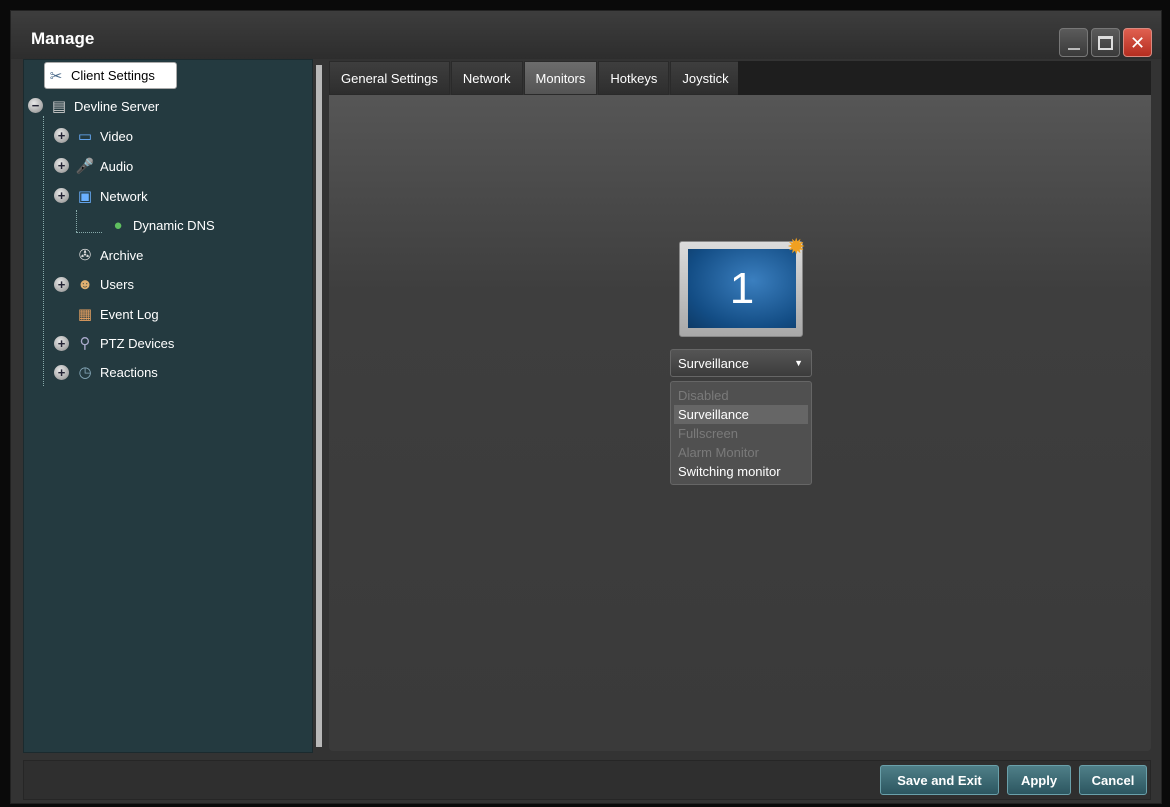 This screenshot has width=1170, height=807. What do you see at coordinates (798, 363) in the screenshot?
I see `chevron-down-icon: ▼` at bounding box center [798, 363].